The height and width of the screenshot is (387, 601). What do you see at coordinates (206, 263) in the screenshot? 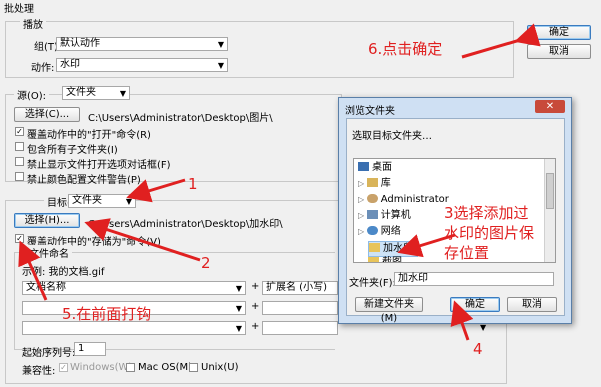
I see `annotation-2: 2` at bounding box center [206, 263].